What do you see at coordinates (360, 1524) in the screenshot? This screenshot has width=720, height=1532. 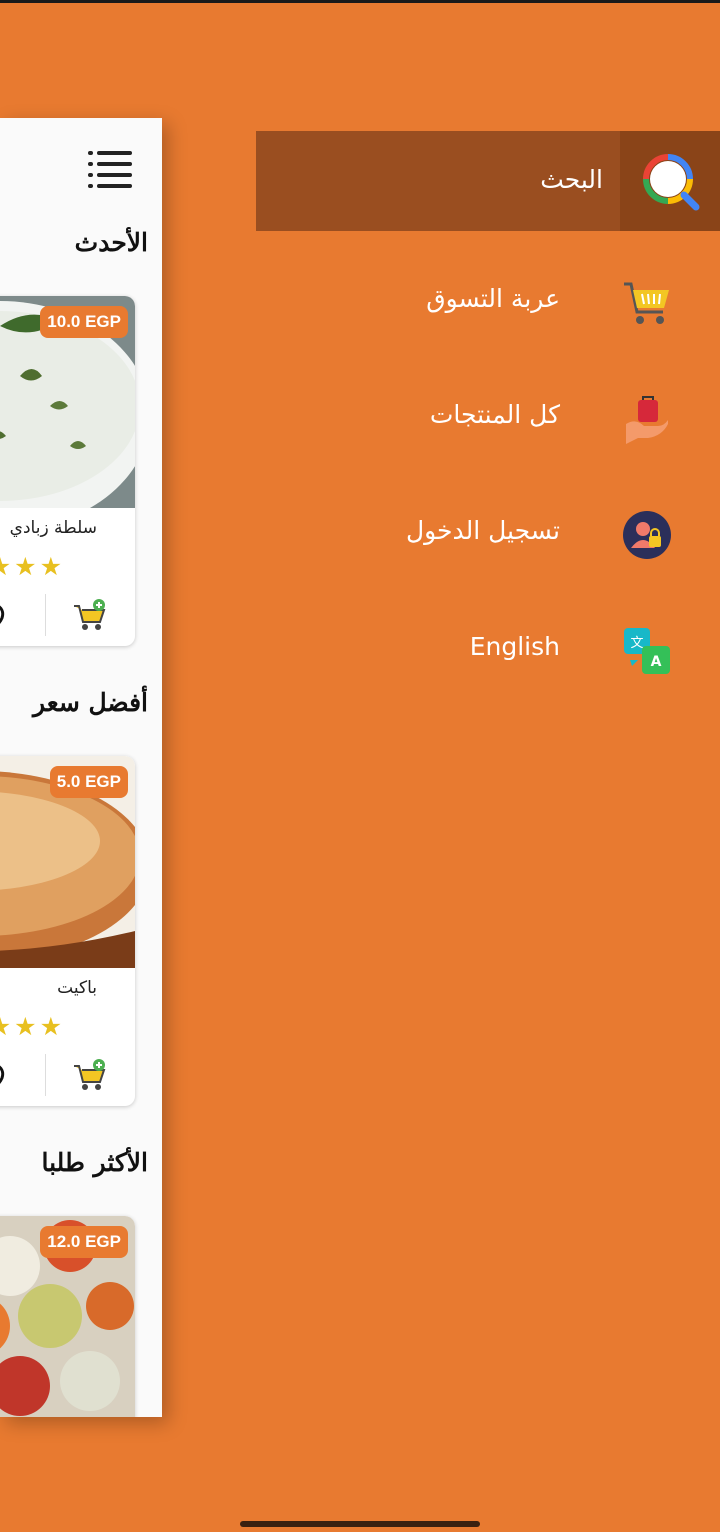 I see `home-indicator` at bounding box center [360, 1524].